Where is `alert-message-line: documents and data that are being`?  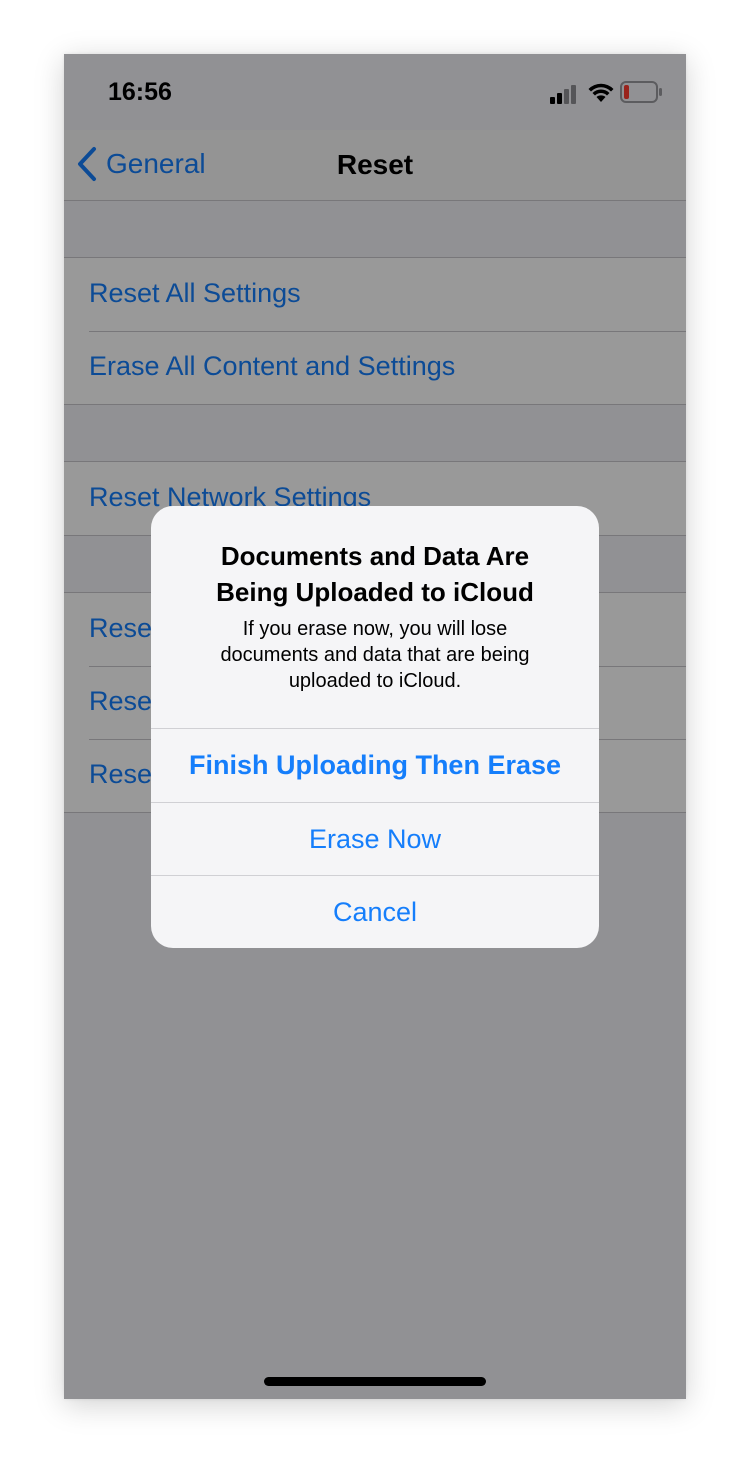
alert-message-line: documents and data that are being is located at coordinates (375, 655).